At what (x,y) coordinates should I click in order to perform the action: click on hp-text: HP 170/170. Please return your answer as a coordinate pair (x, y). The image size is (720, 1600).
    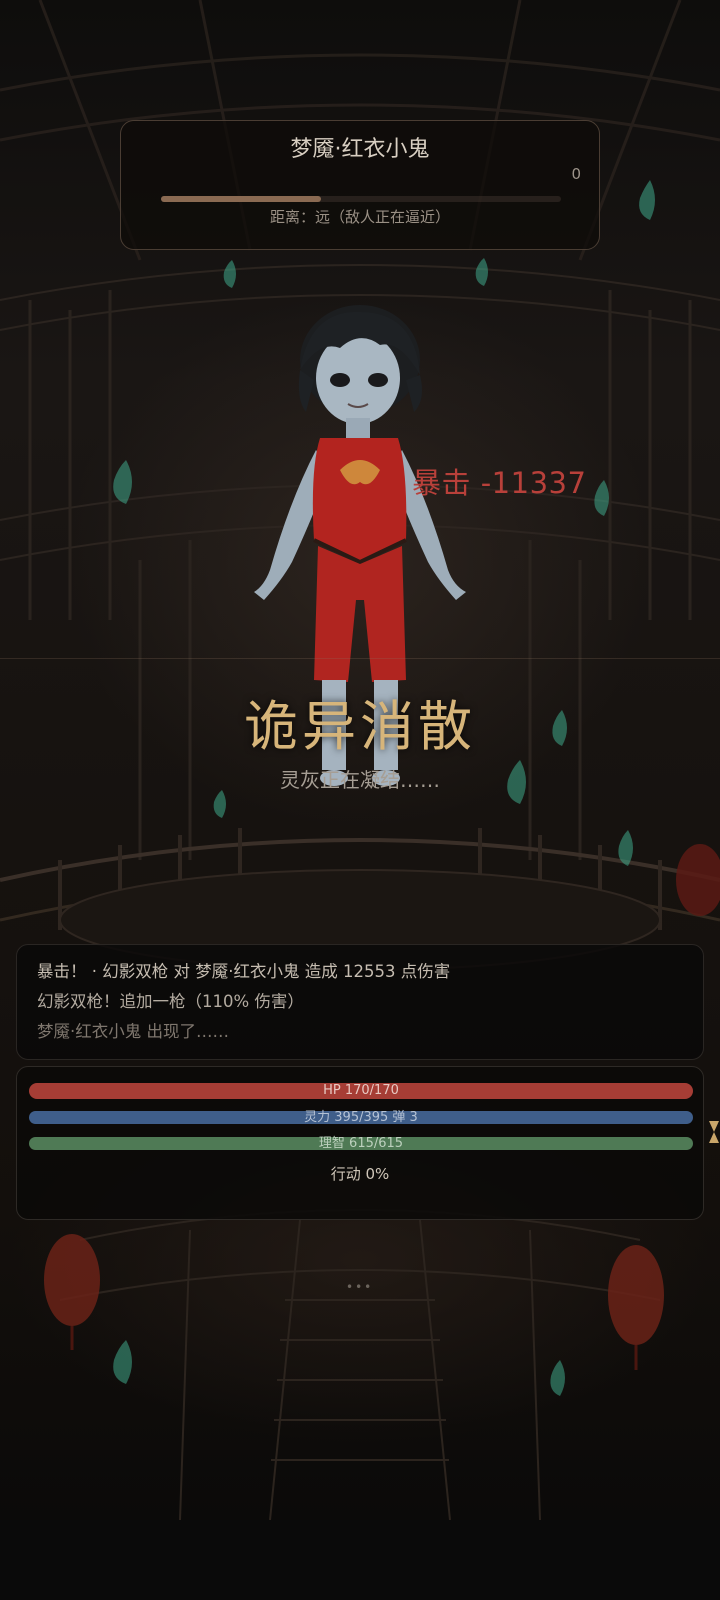
    Looking at the image, I should click on (361, 1090).